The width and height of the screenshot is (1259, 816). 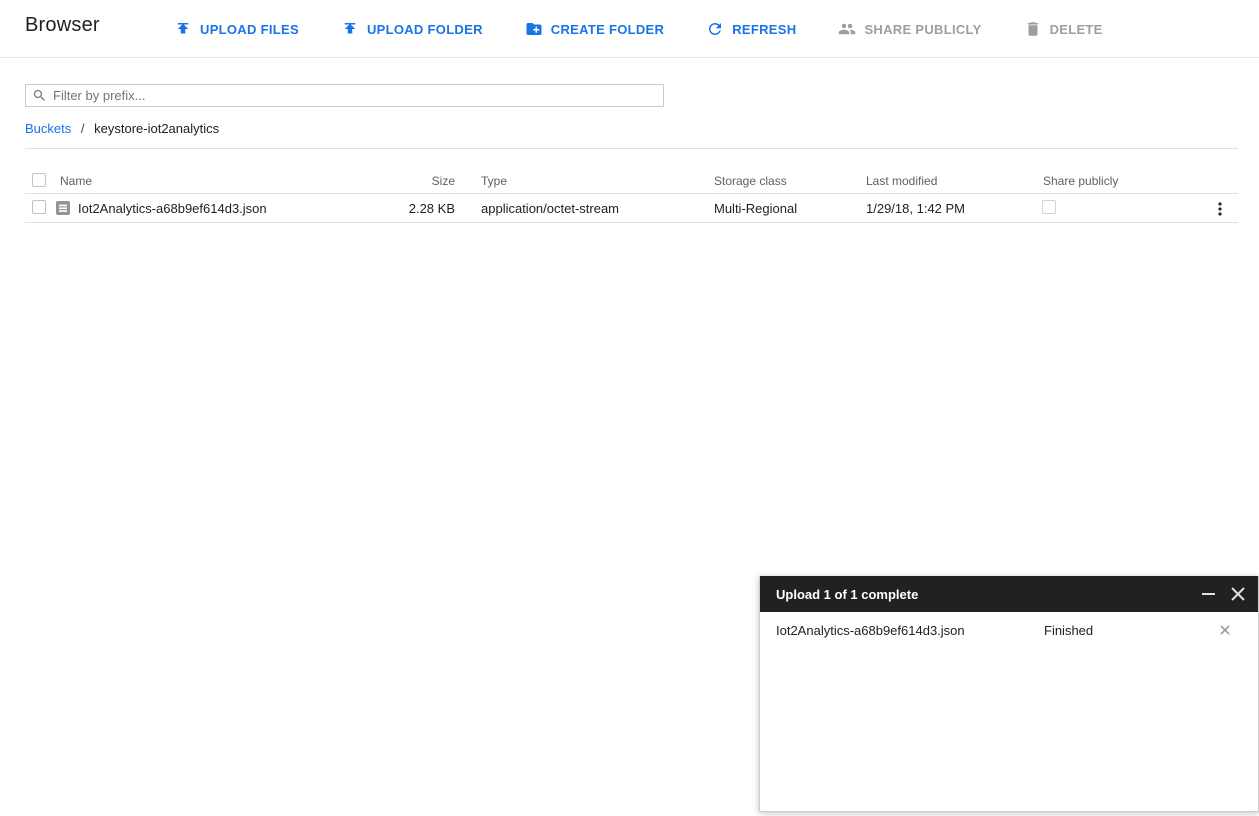 What do you see at coordinates (902, 181) in the screenshot?
I see `column-header-last-modified: Last modified` at bounding box center [902, 181].